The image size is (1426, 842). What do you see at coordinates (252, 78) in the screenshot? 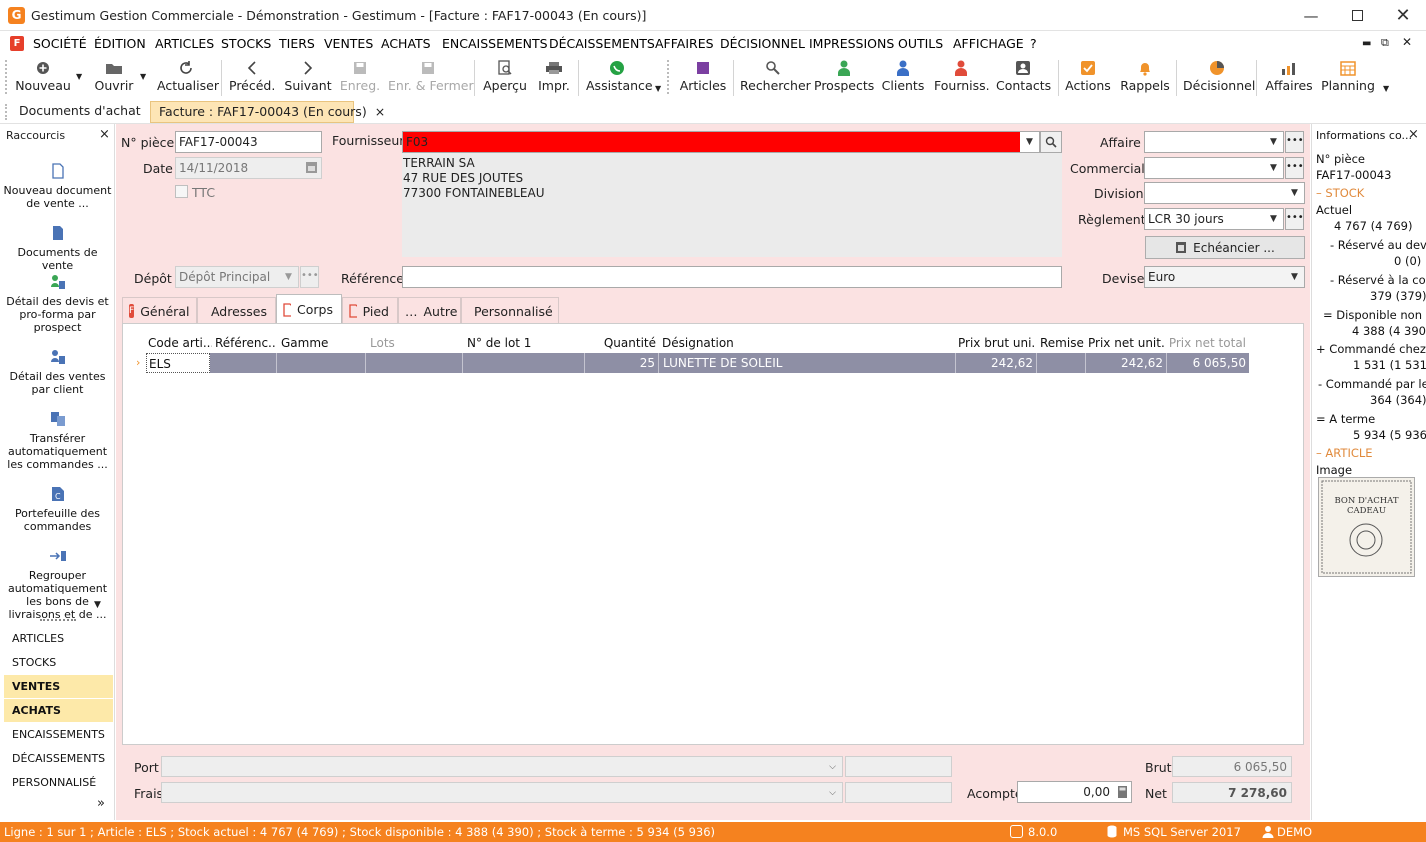
I see `precedent-button: Précéd.` at bounding box center [252, 78].